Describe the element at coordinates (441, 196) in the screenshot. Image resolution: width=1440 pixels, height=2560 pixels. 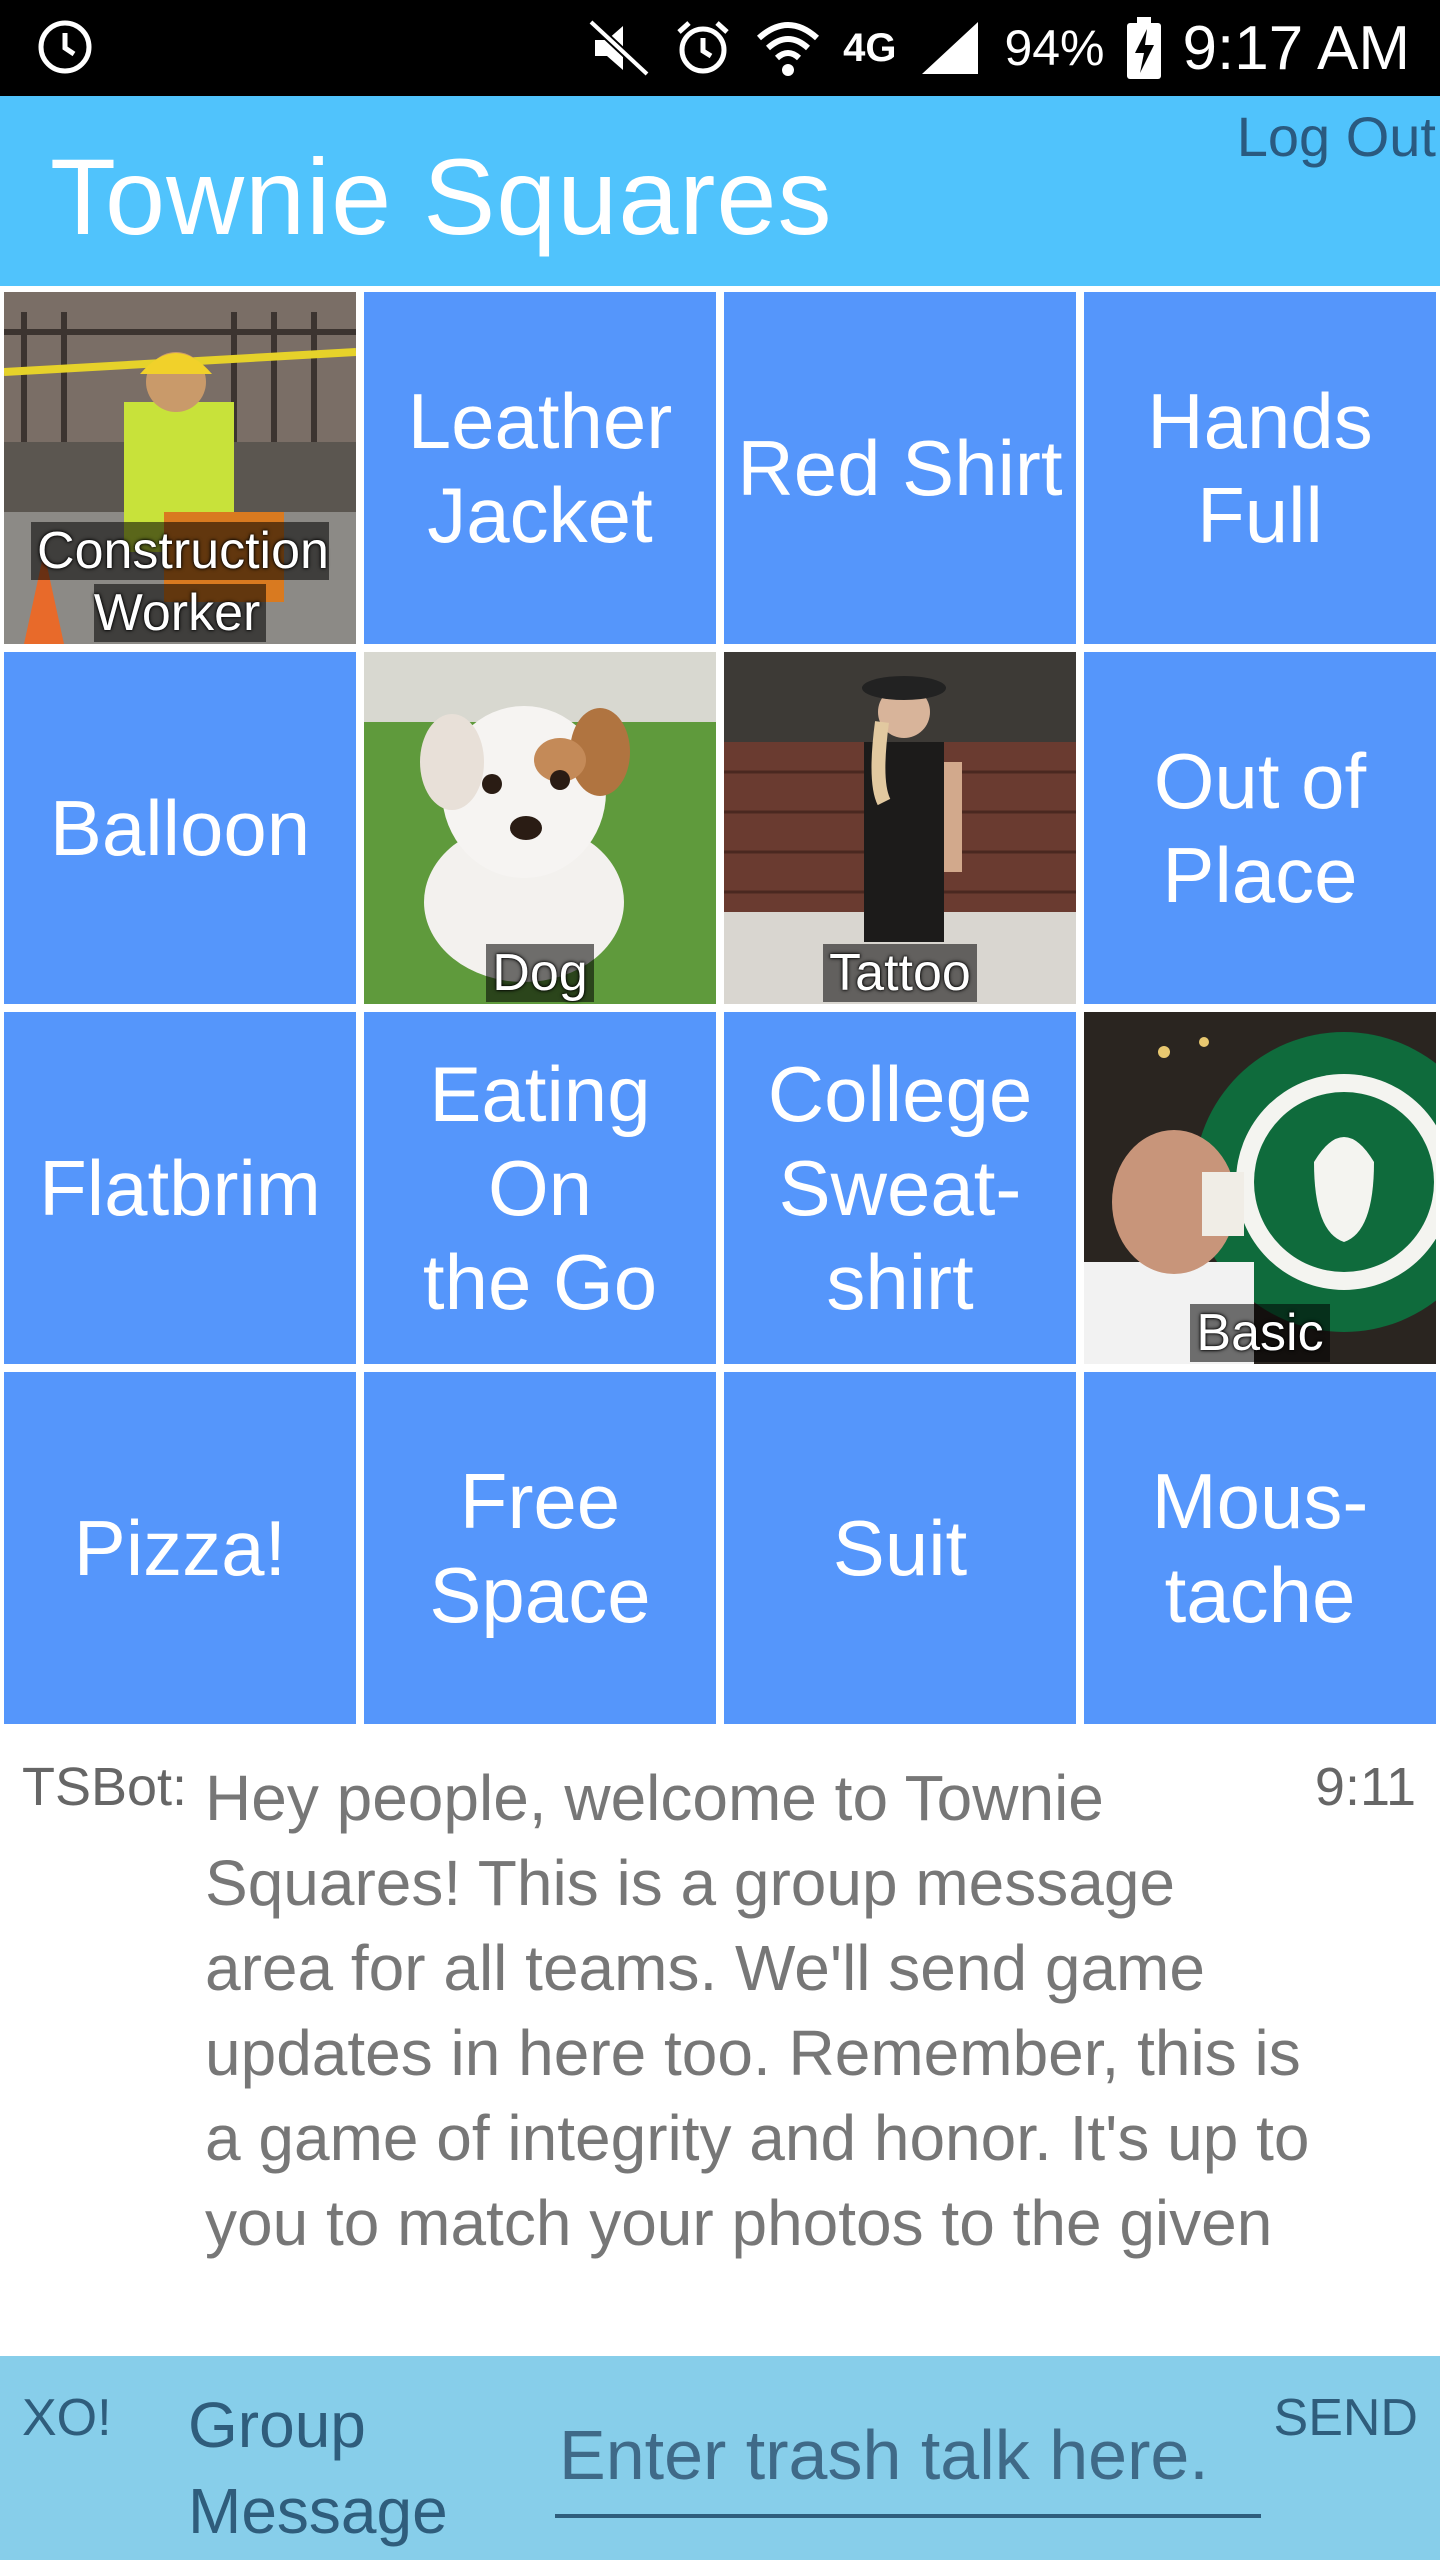
I see `app-title: Townie Squares` at that location.